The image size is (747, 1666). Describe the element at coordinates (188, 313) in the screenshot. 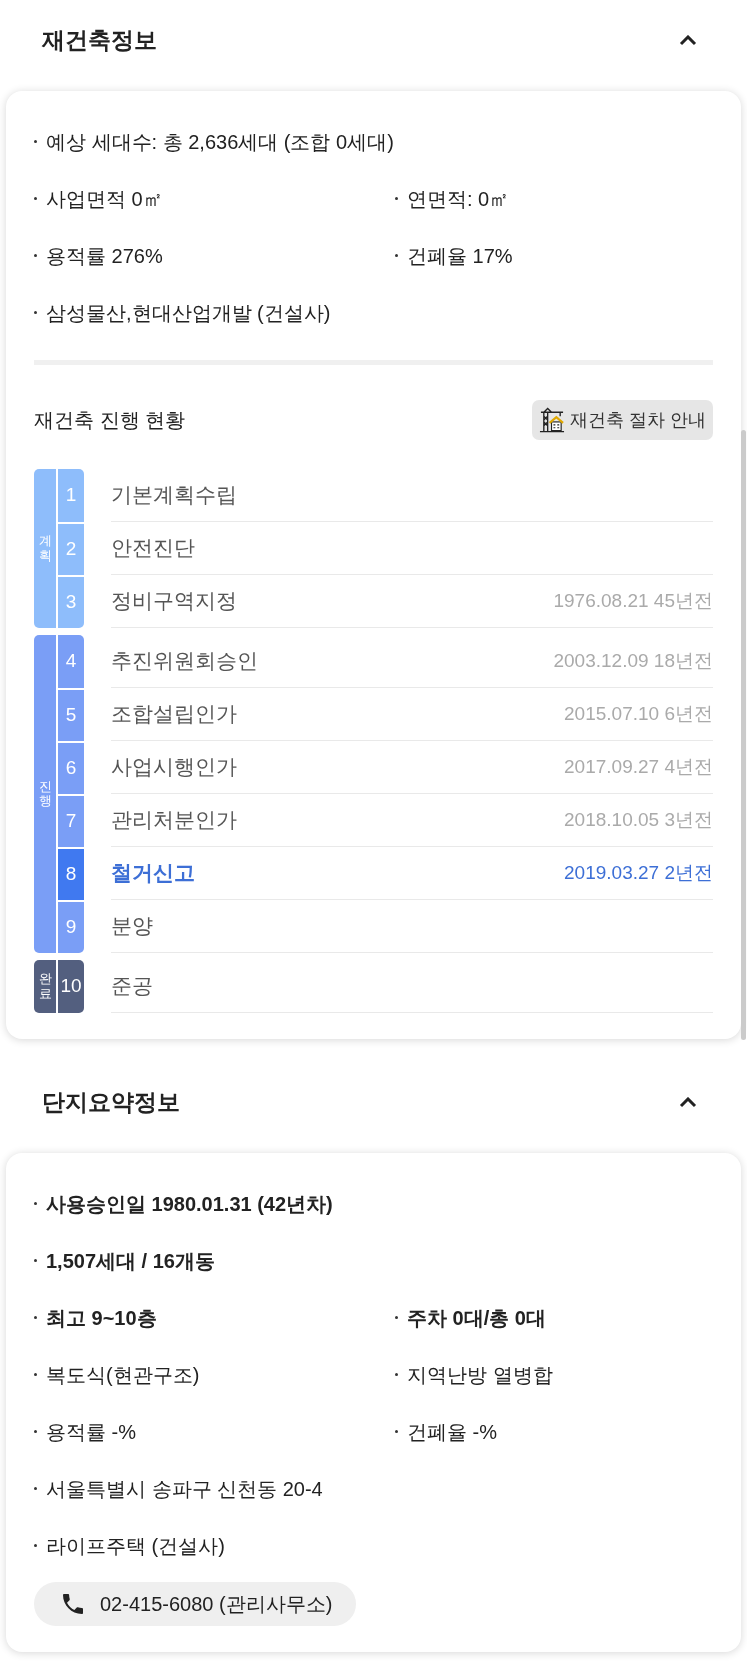

I see `info-text: 삼성물산,현대산업개발 (건설사)` at that location.